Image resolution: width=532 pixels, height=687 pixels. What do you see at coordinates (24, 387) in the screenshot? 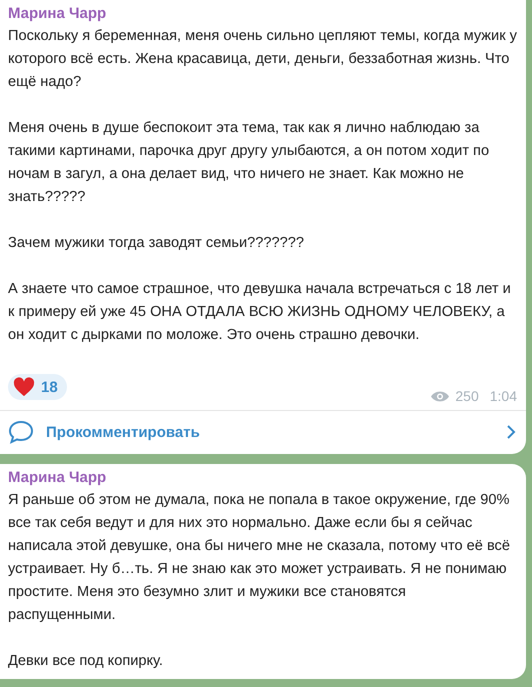
I see `heart-icon` at bounding box center [24, 387].